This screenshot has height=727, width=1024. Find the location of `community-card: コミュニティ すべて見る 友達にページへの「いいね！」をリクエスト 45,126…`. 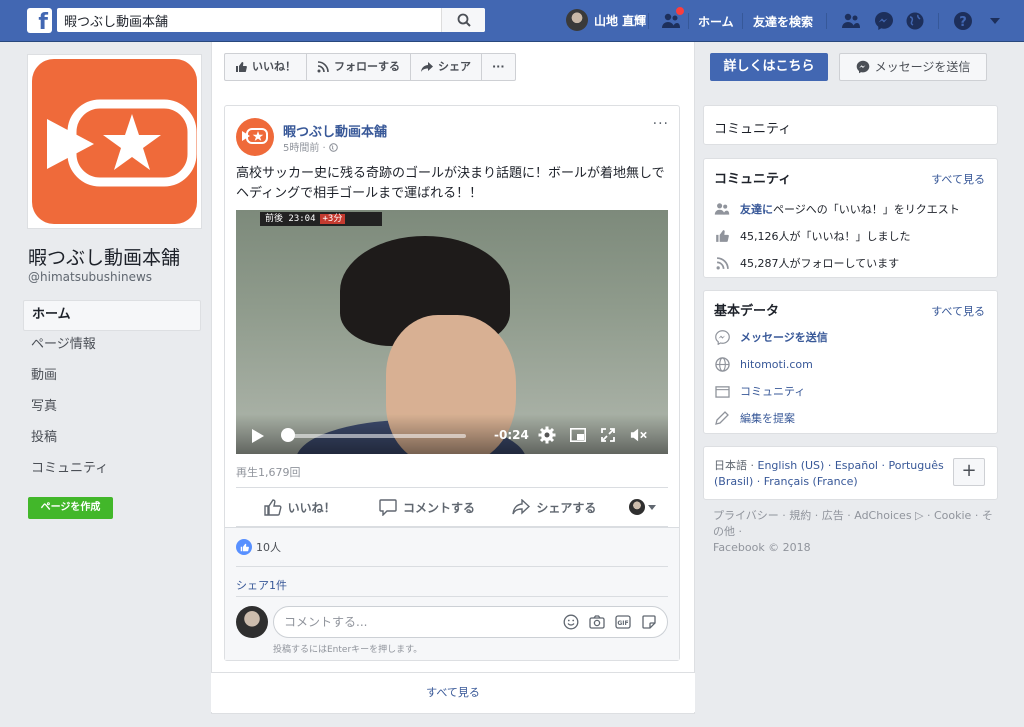

community-card: コミュニティ すべて見る 友達にページへの「いいね！」をリクエスト 45,126… is located at coordinates (850, 218).